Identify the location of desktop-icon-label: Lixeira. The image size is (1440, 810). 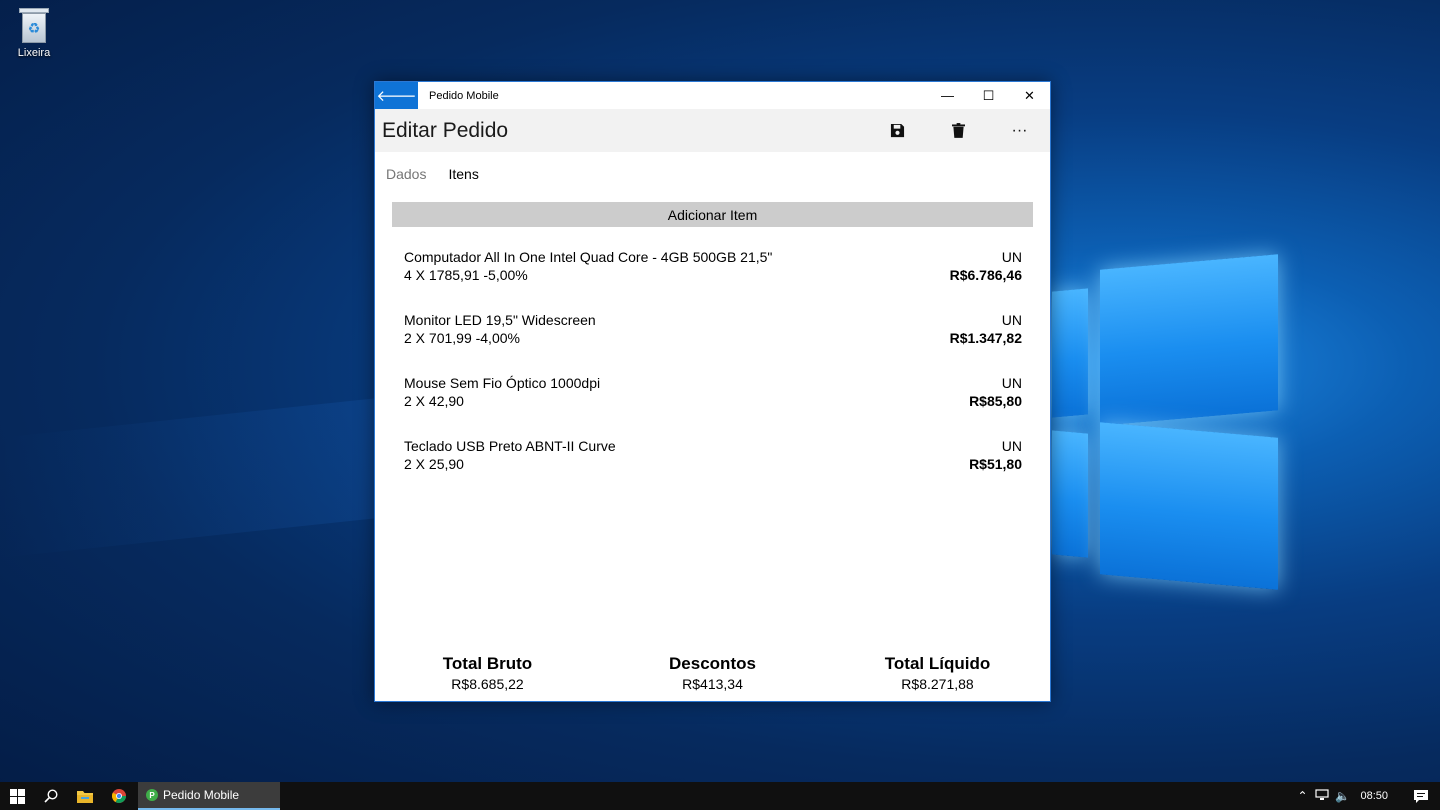
(34, 53).